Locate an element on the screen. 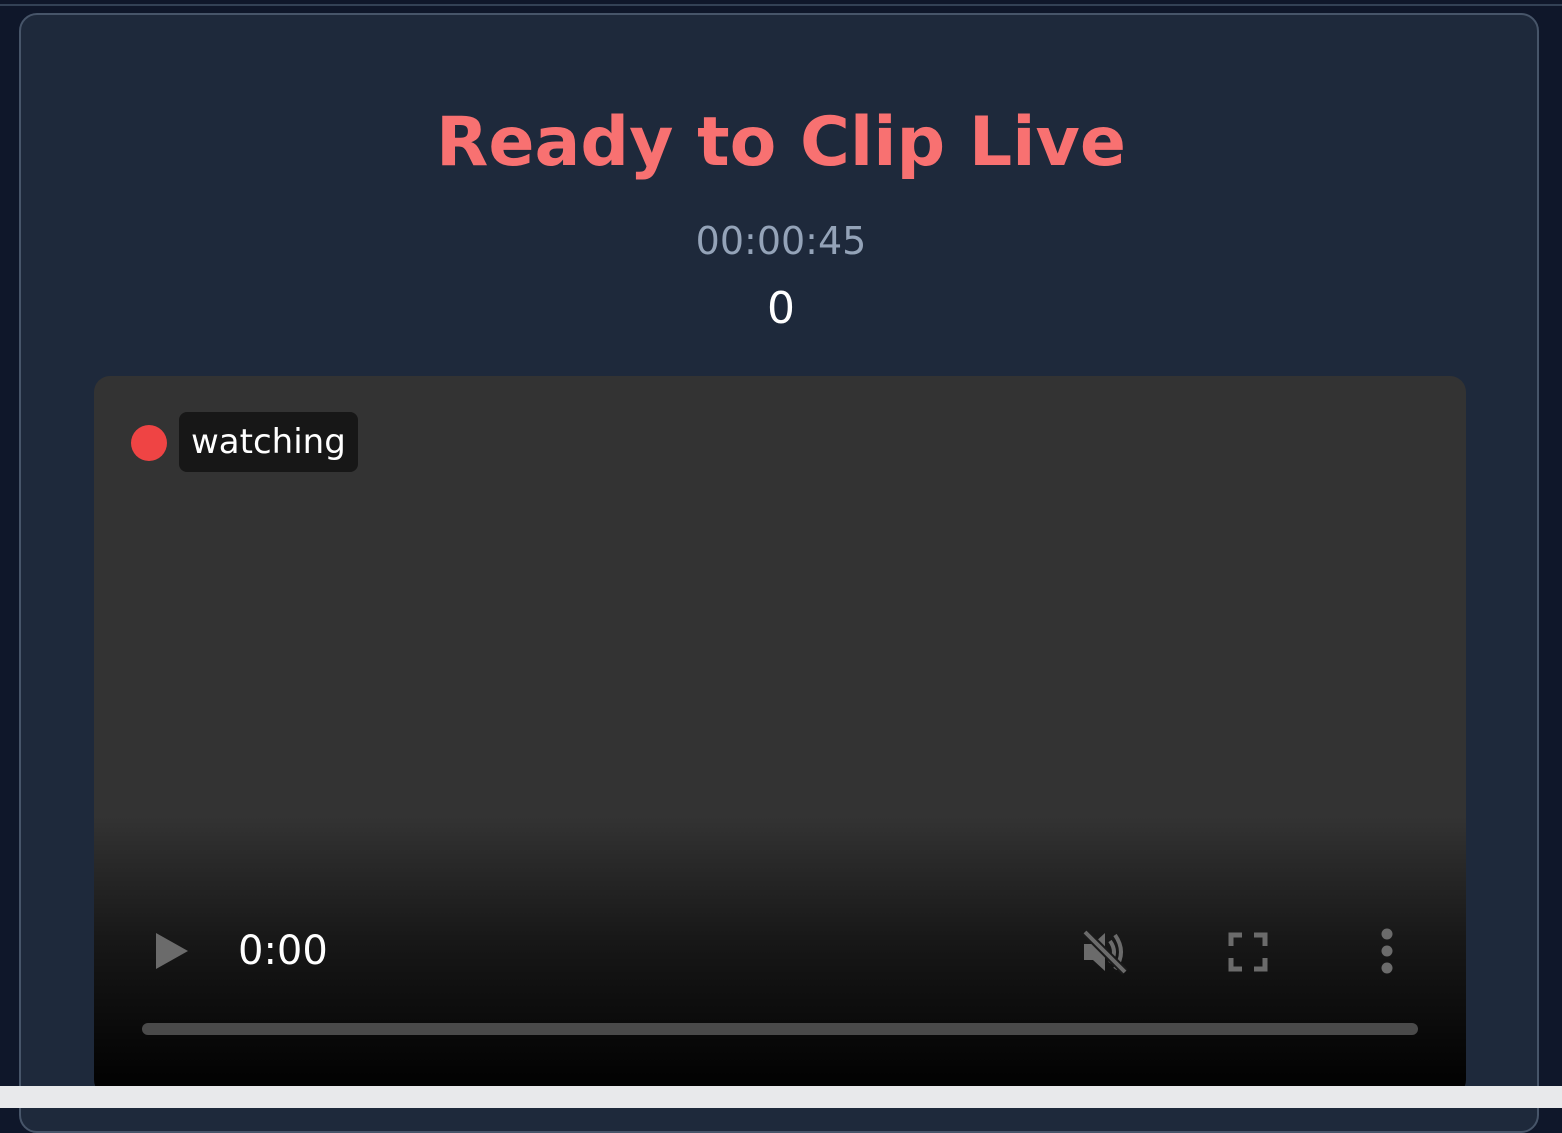 The width and height of the screenshot is (1562, 1133). clip-count: 0 is located at coordinates (781, 308).